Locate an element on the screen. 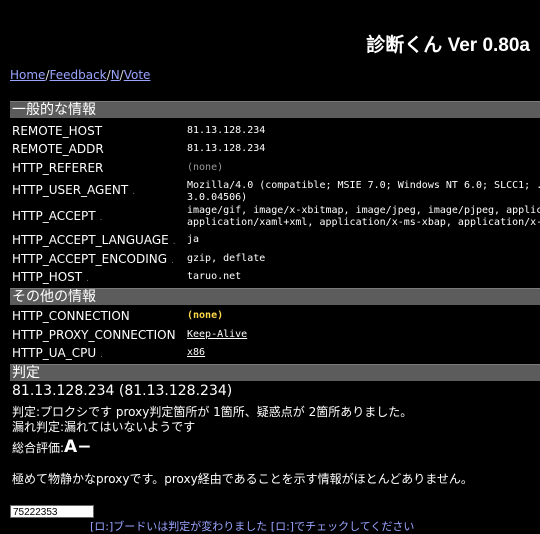 The width and height of the screenshot is (540, 534). breadcrumb: Home/Feedback/N/Vote is located at coordinates (80, 75).